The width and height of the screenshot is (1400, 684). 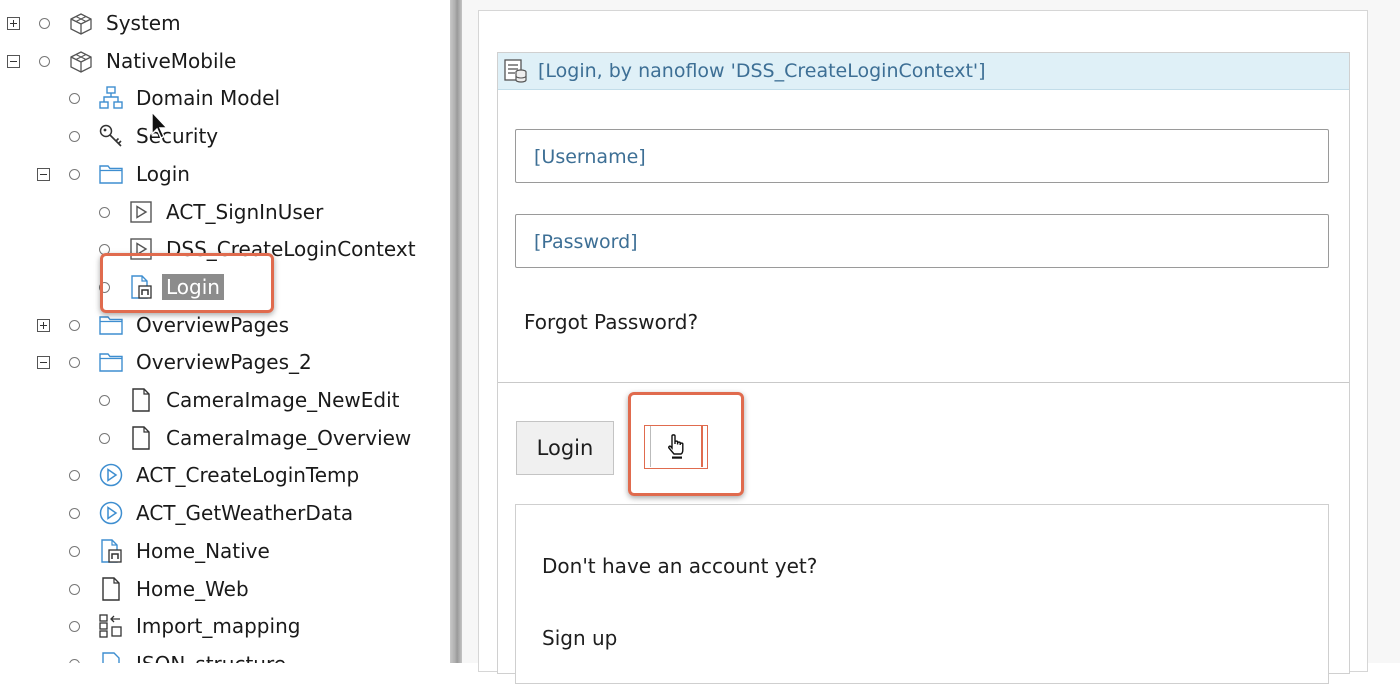 I want to click on tree-item: CameraImage_Overview, so click(x=225, y=438).